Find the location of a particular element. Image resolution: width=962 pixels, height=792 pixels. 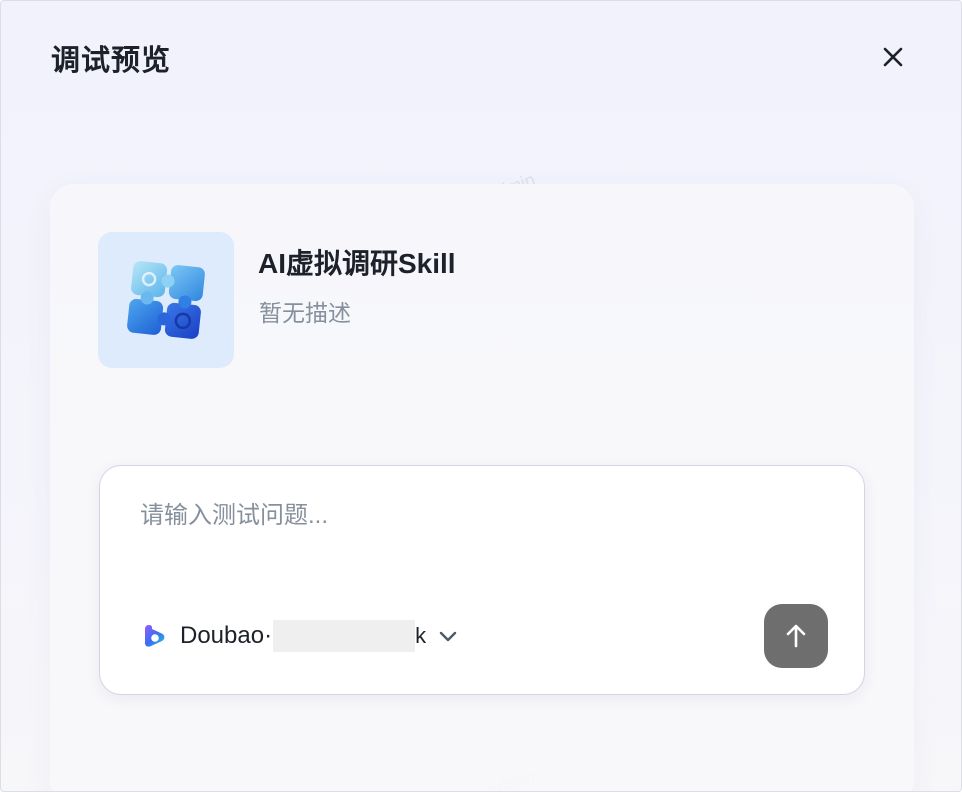

model-name: Doubao· is located at coordinates (226, 635).